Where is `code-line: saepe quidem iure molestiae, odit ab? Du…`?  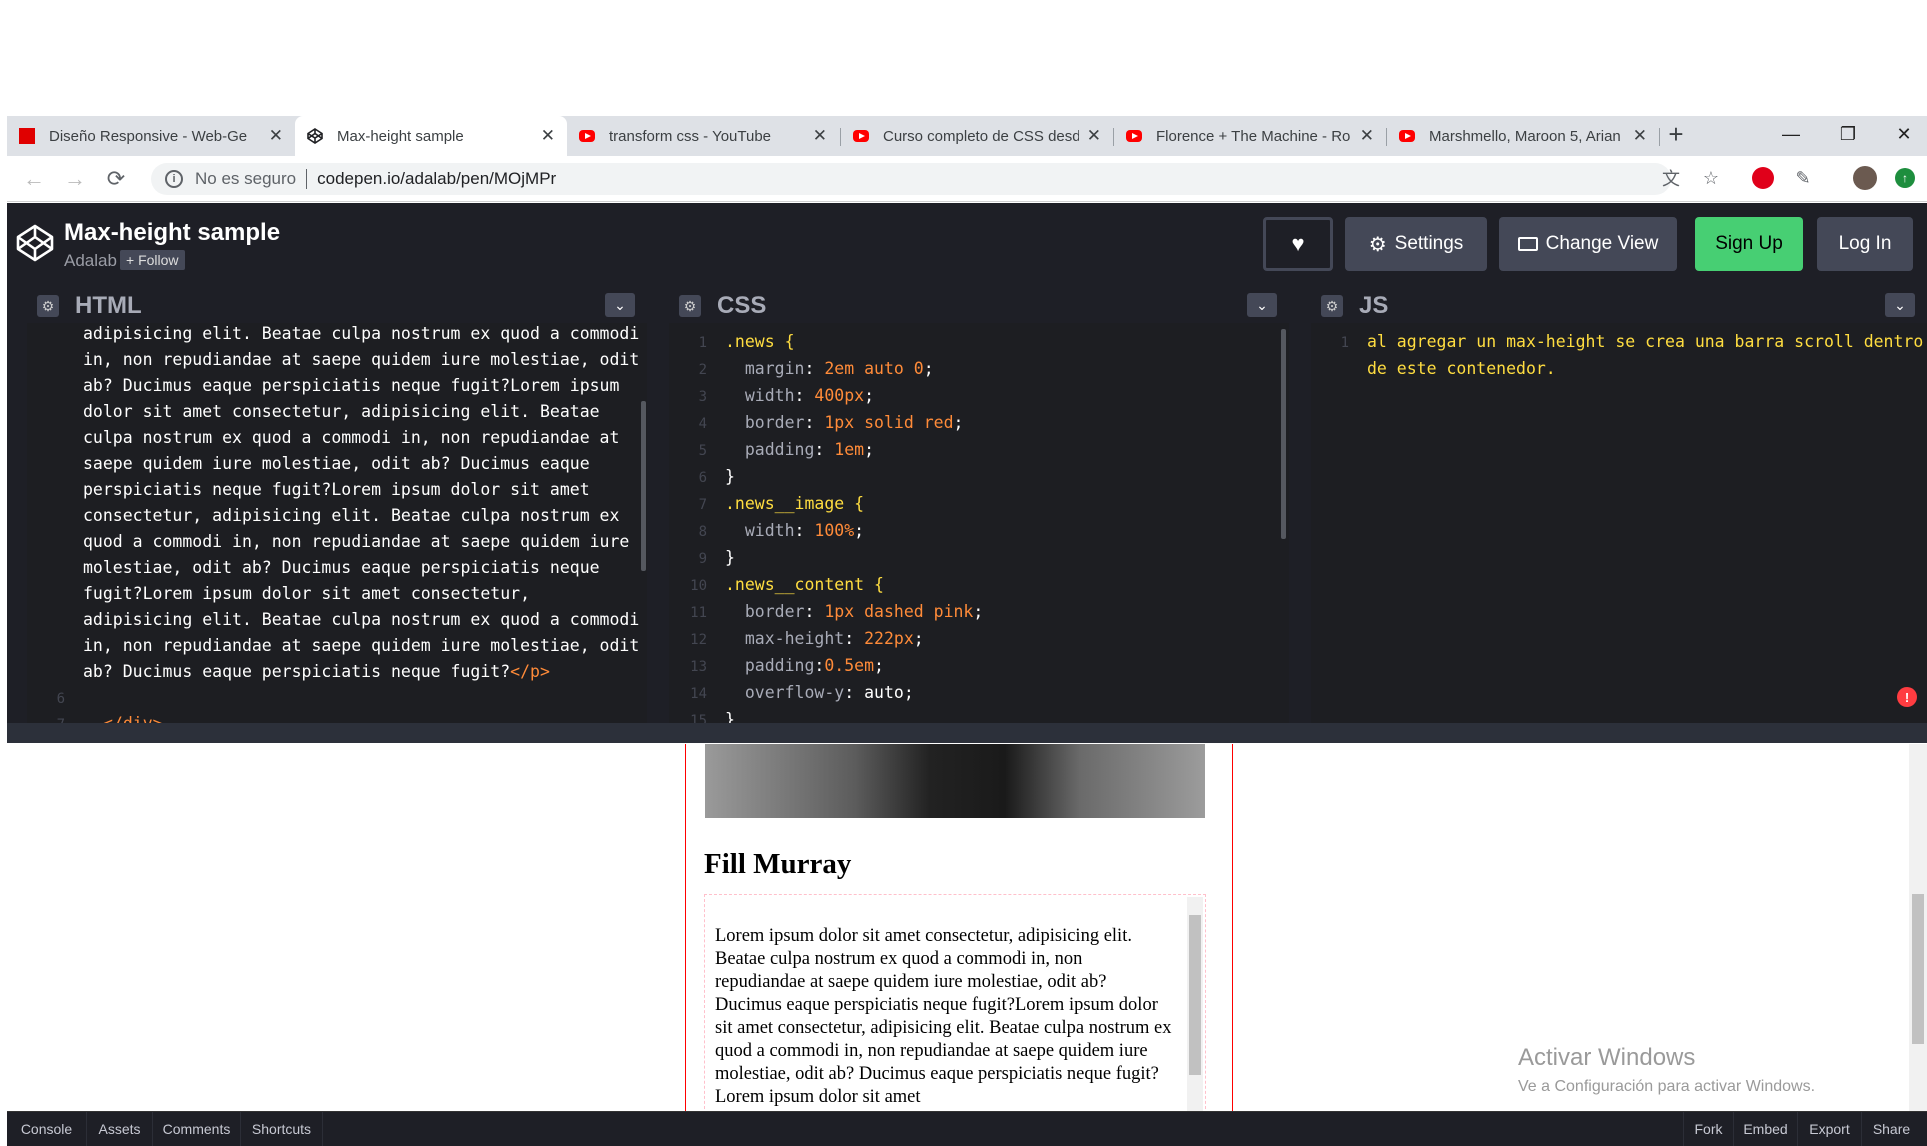 code-line: saepe quidem iure molestiae, odit ab? Du… is located at coordinates (336, 463).